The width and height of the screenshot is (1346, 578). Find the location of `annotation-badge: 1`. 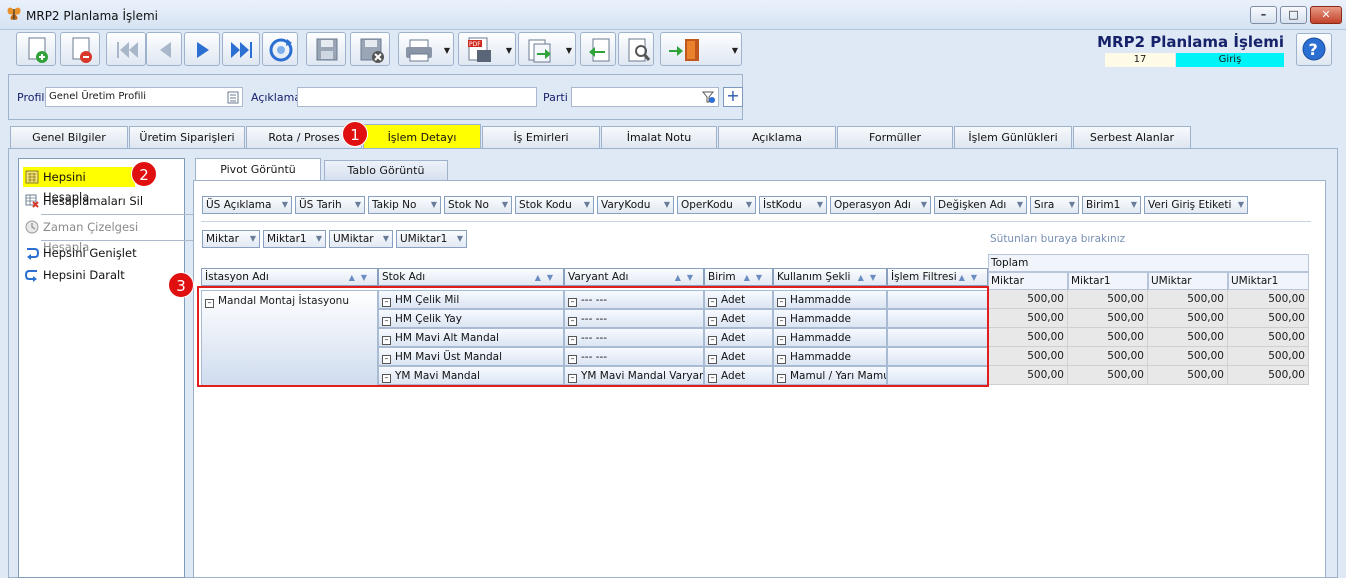

annotation-badge: 1 is located at coordinates (355, 134).